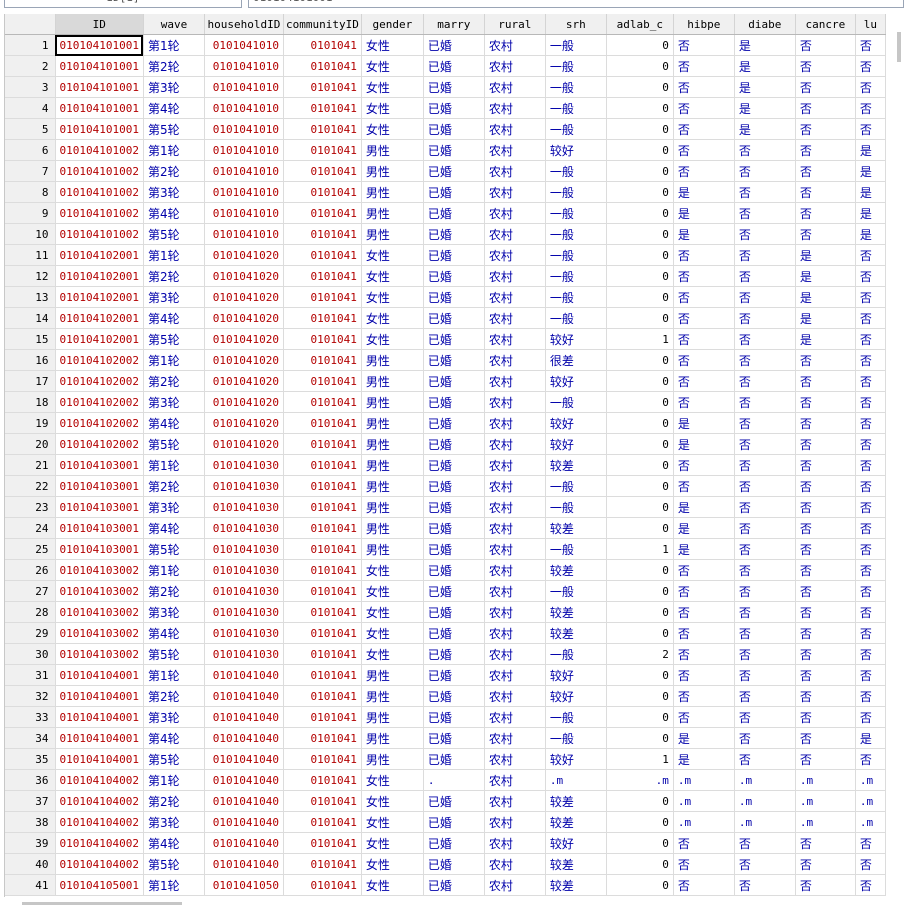 Image resolution: width=907 pixels, height=907 pixels. Describe the element at coordinates (765, 24) in the screenshot. I see `column-header-diabe: diabe` at that location.